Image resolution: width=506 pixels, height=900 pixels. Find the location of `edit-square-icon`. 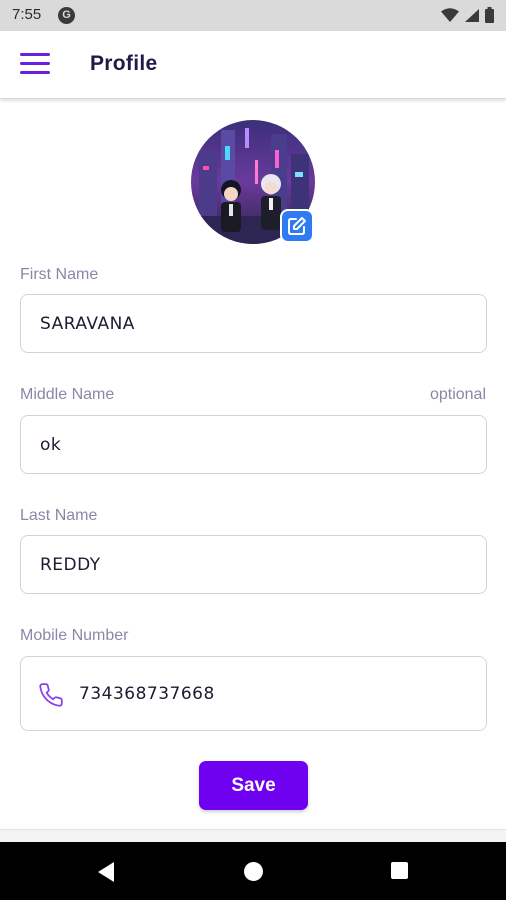

edit-square-icon is located at coordinates (297, 226).